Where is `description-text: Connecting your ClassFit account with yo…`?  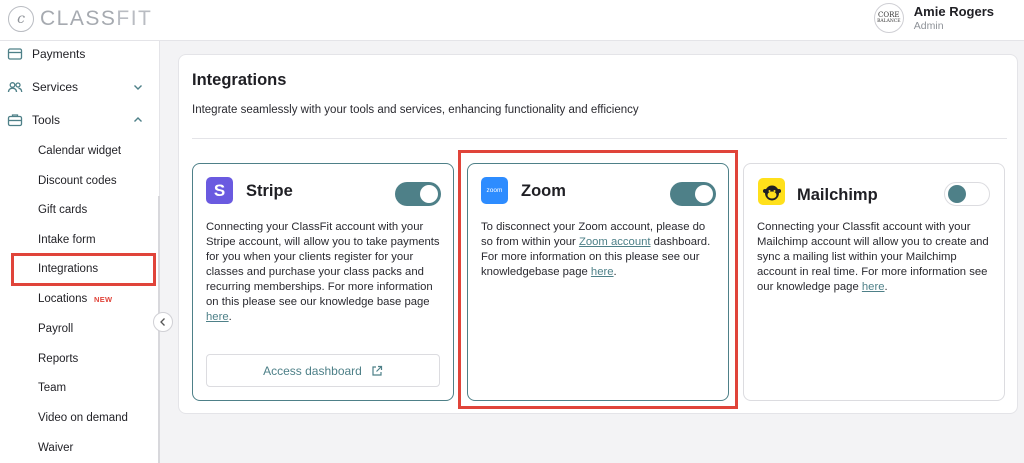
description-text: Connecting your ClassFit account with yo… is located at coordinates (323, 264).